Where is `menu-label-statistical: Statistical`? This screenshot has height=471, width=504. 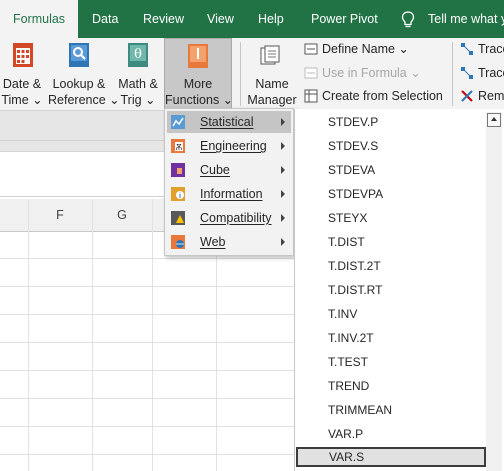
menu-label-statistical: Statistical is located at coordinates (227, 122).